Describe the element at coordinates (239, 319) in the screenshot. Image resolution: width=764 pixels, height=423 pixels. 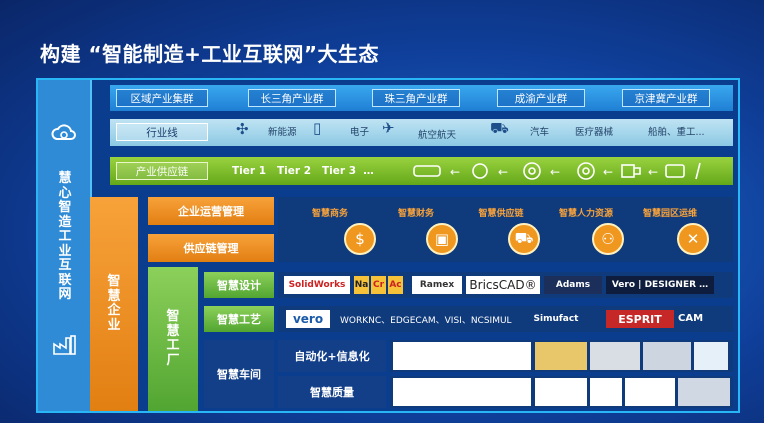
I see `smart-process-label: 智慧工艺` at that location.